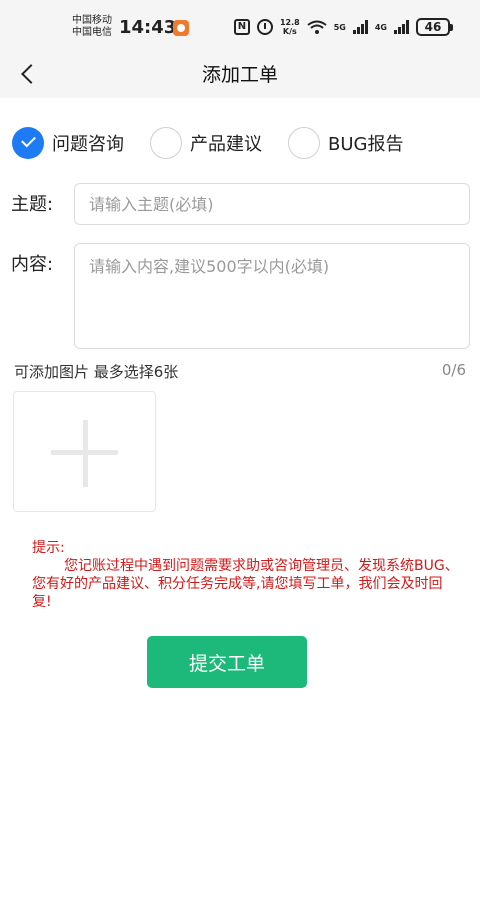 This screenshot has height=900, width=480. Describe the element at coordinates (181, 28) in the screenshot. I see `app-notification-icon` at that location.